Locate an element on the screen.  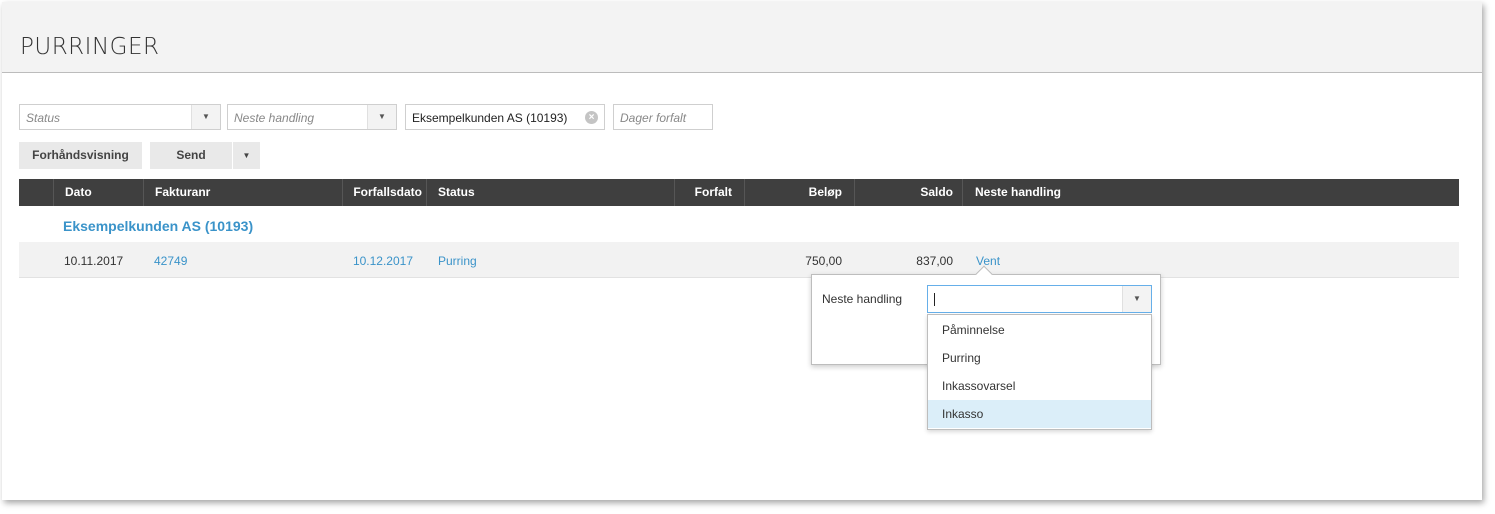
send-button: Send is located at coordinates (191, 155).